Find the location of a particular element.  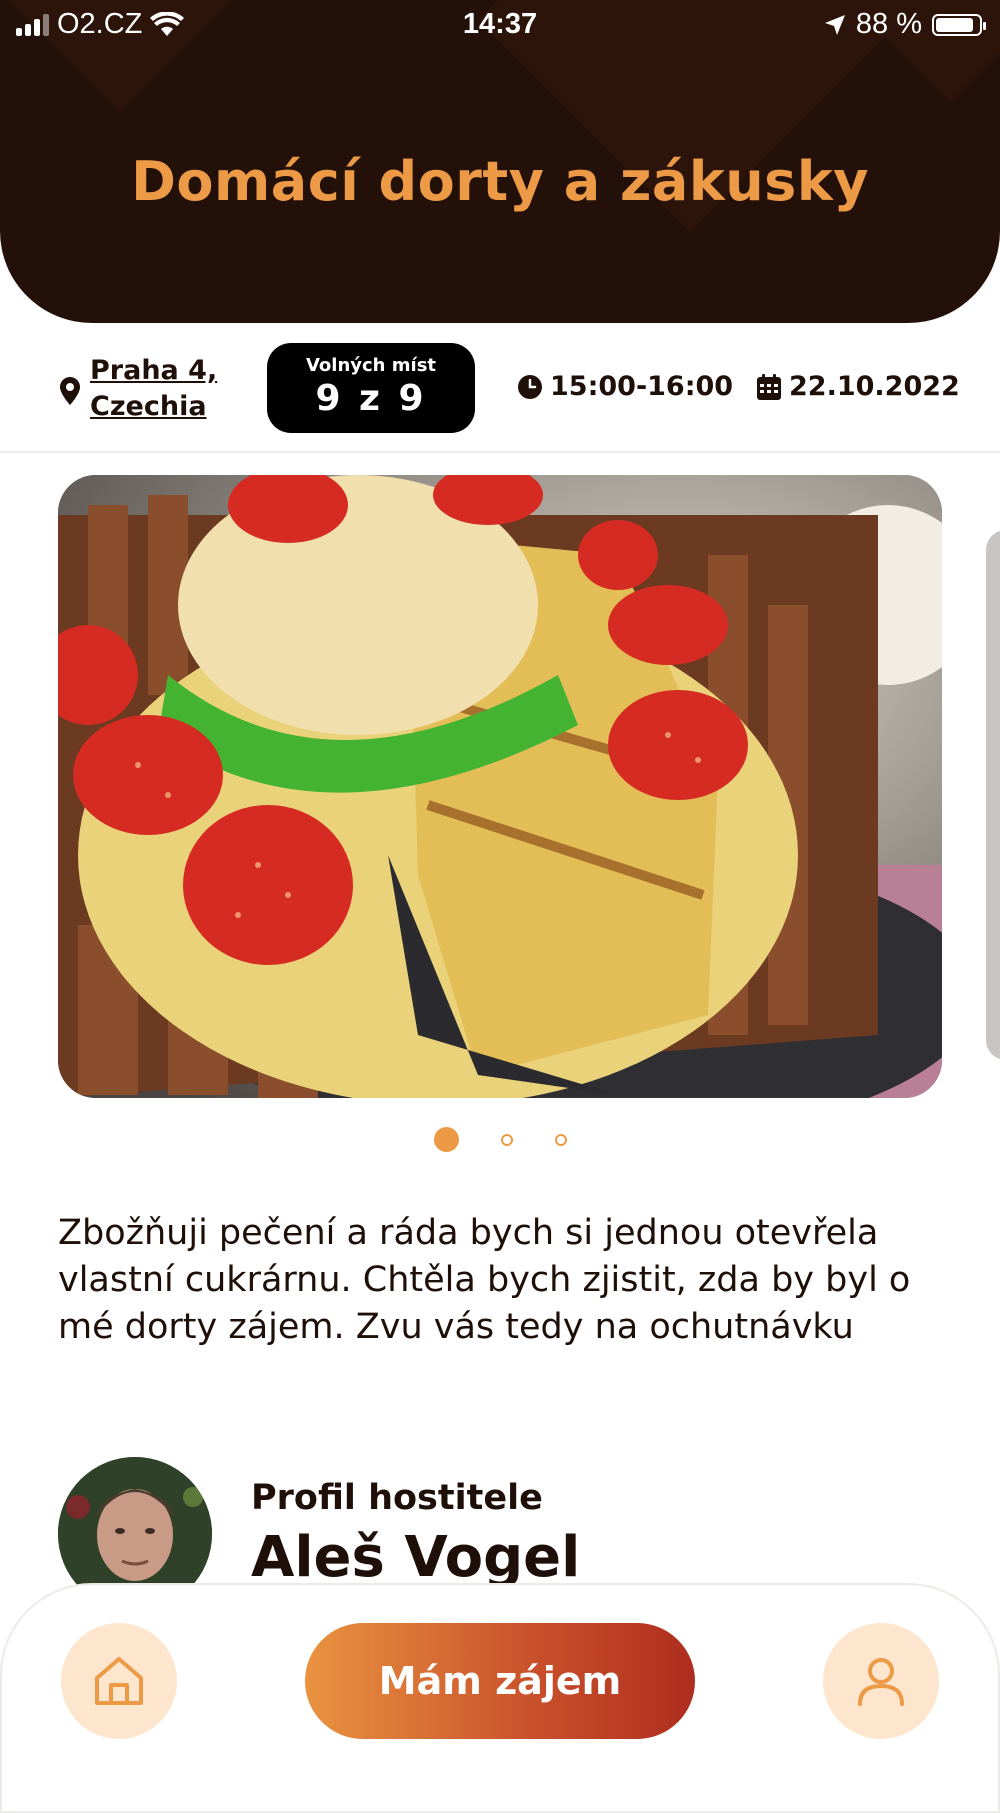

clock-icon is located at coordinates (530, 386).